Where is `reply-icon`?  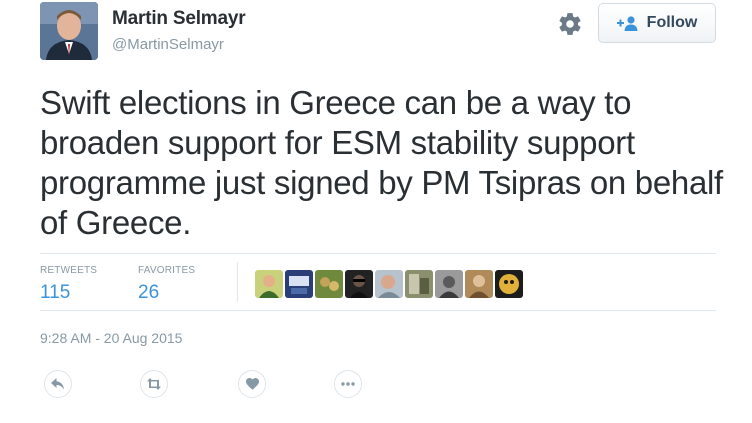 reply-icon is located at coordinates (57, 384).